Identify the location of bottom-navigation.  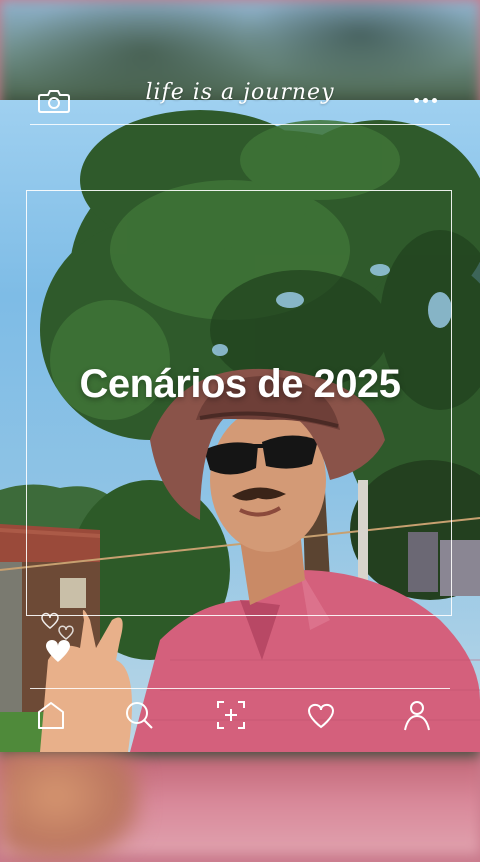
(240, 716).